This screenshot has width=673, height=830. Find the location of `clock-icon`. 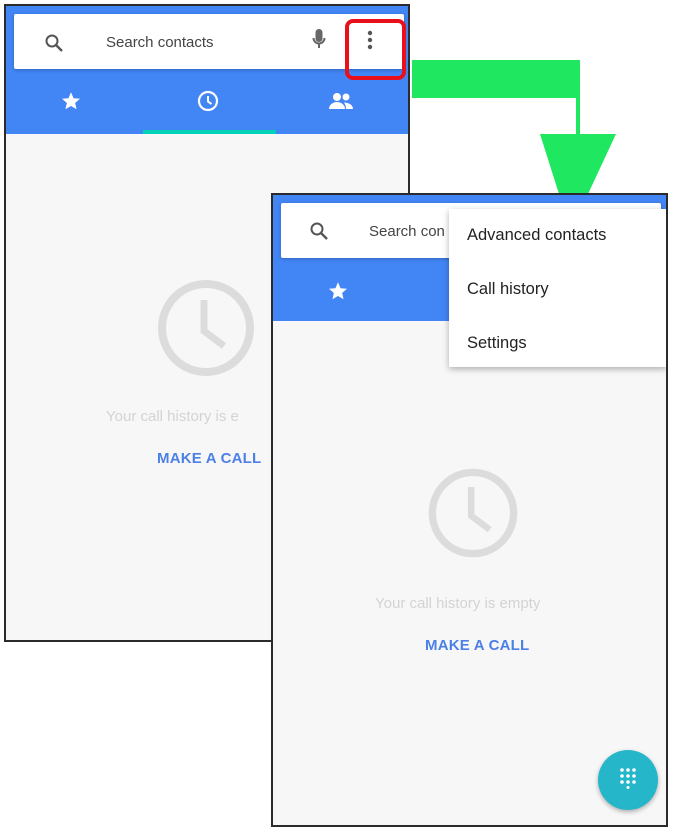

clock-icon is located at coordinates (208, 103).